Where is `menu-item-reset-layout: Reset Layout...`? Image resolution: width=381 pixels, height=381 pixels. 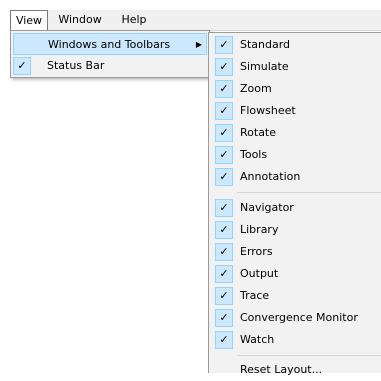
menu-item-reset-layout: Reset Layout... is located at coordinates (296, 370).